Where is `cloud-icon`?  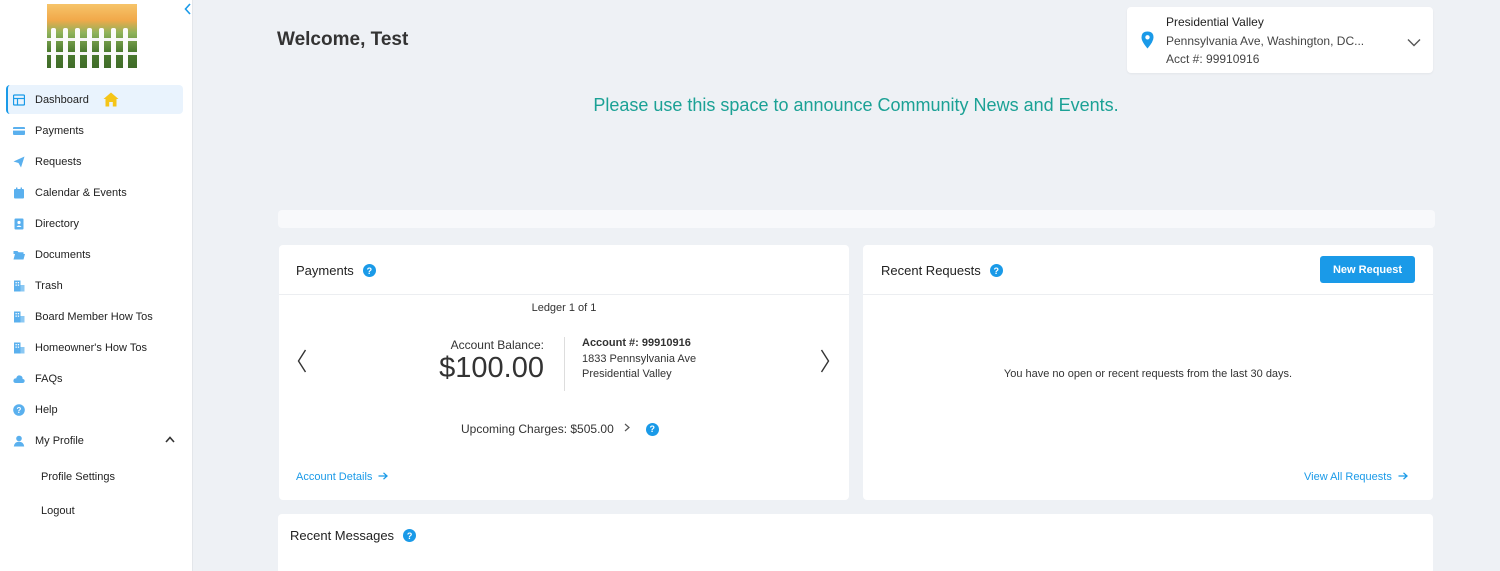
cloud-icon is located at coordinates (19, 379).